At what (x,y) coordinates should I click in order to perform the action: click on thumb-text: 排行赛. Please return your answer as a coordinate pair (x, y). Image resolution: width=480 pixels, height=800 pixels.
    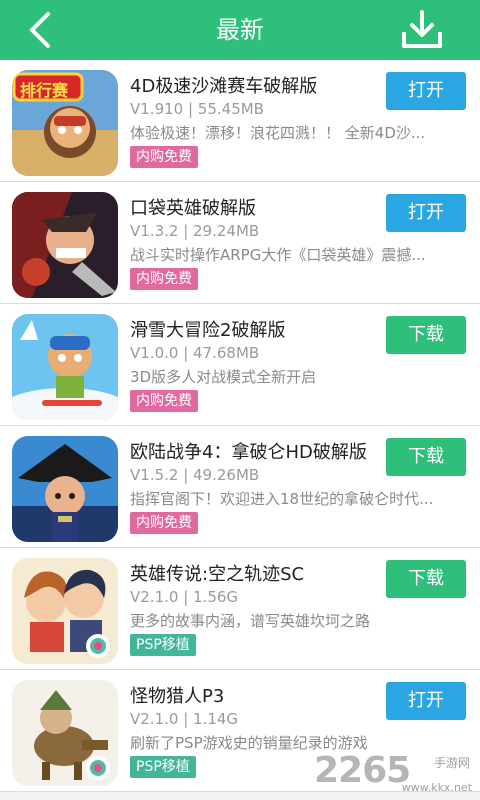
    Looking at the image, I should click on (44, 90).